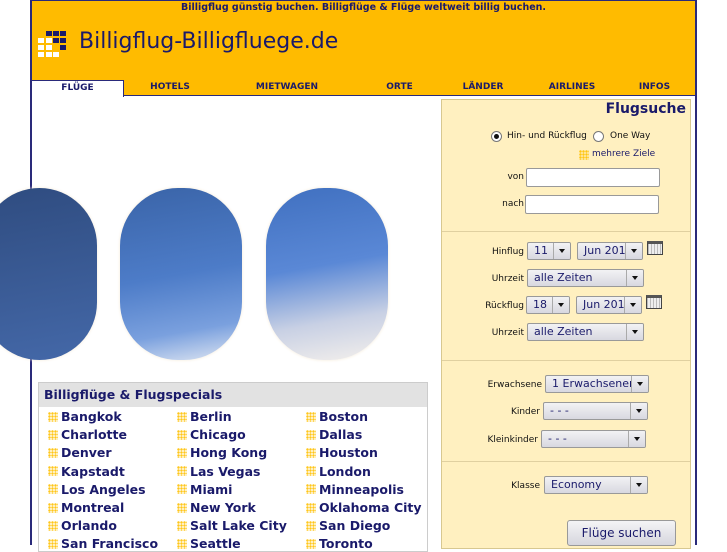 The width and height of the screenshot is (727, 552). Describe the element at coordinates (513, 204) in the screenshot. I see `to-label: nach` at that location.